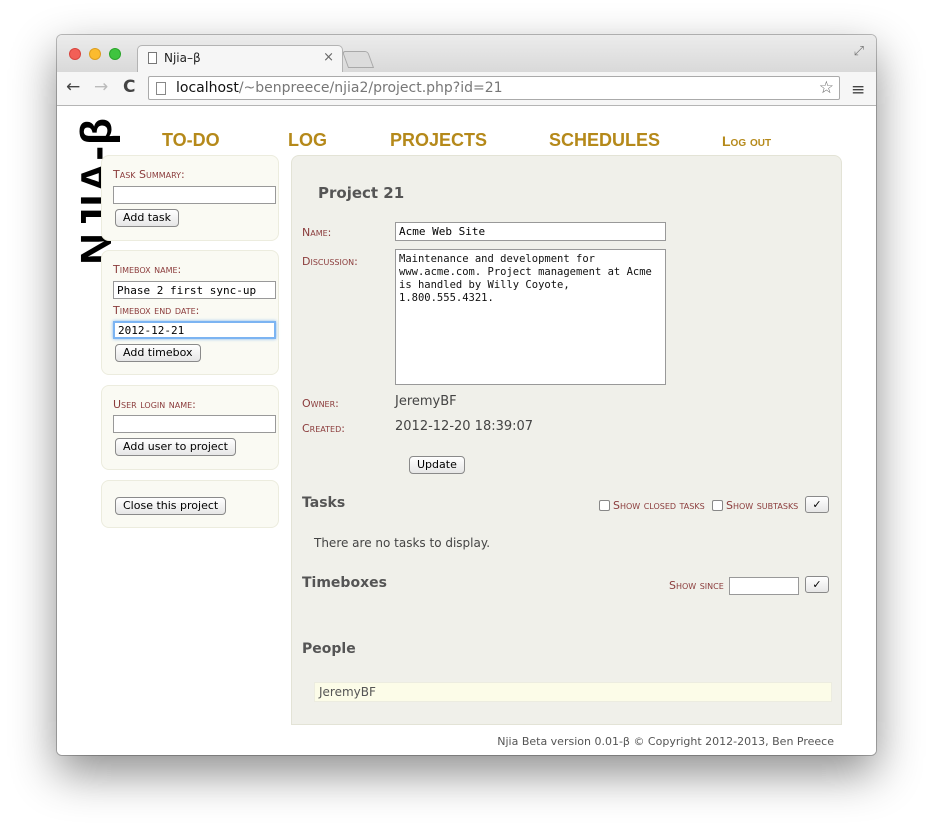 The image size is (933, 835). Describe the element at coordinates (437, 465) in the screenshot. I see `update-button: Update` at that location.